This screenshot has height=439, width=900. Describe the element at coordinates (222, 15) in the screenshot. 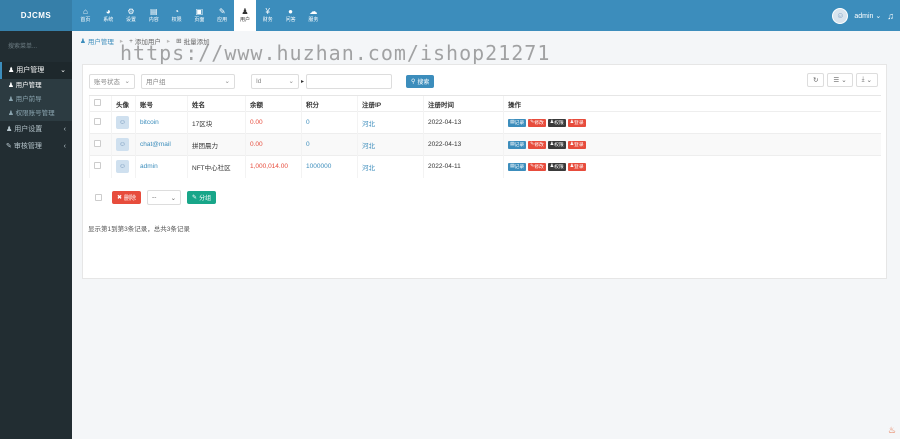

I see `topnav-item-6: ✎ 应用` at that location.